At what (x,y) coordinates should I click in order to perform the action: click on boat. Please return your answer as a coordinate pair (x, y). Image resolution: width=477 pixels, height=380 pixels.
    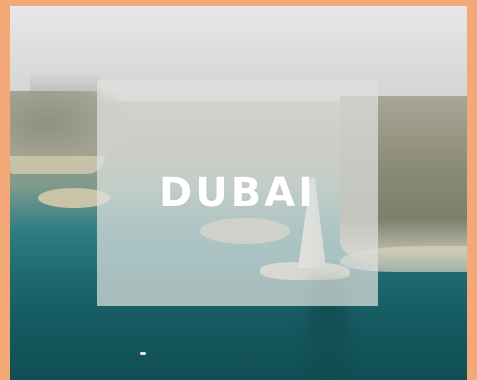
    Looking at the image, I should click on (143, 353).